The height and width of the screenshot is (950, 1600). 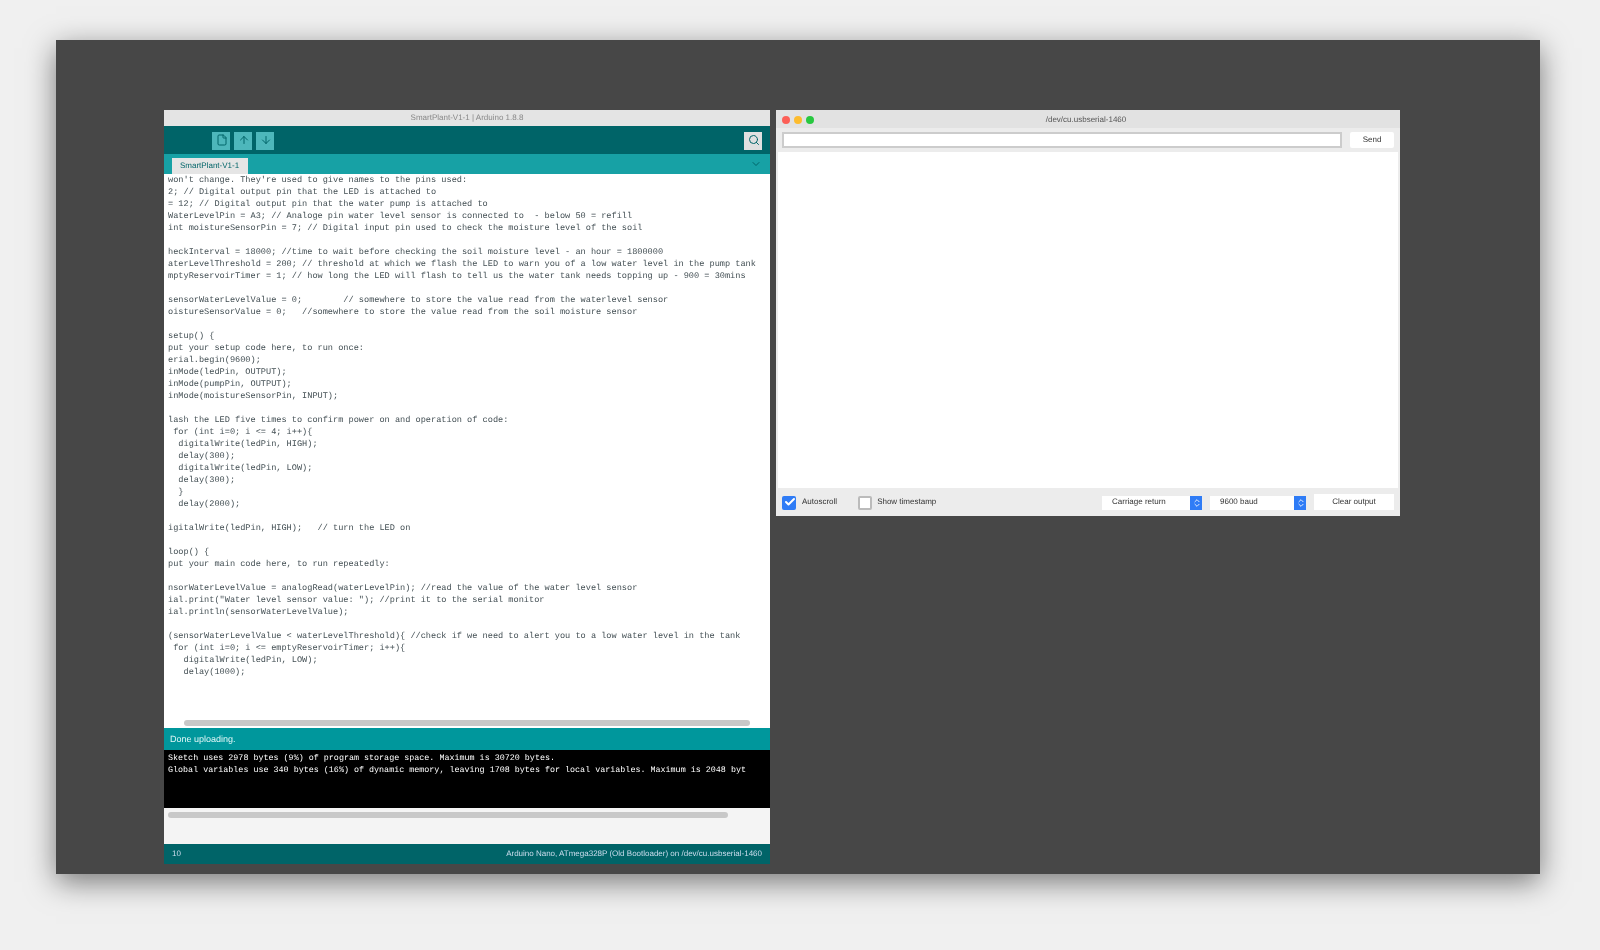 What do you see at coordinates (1062, 140) in the screenshot?
I see `input-field` at bounding box center [1062, 140].